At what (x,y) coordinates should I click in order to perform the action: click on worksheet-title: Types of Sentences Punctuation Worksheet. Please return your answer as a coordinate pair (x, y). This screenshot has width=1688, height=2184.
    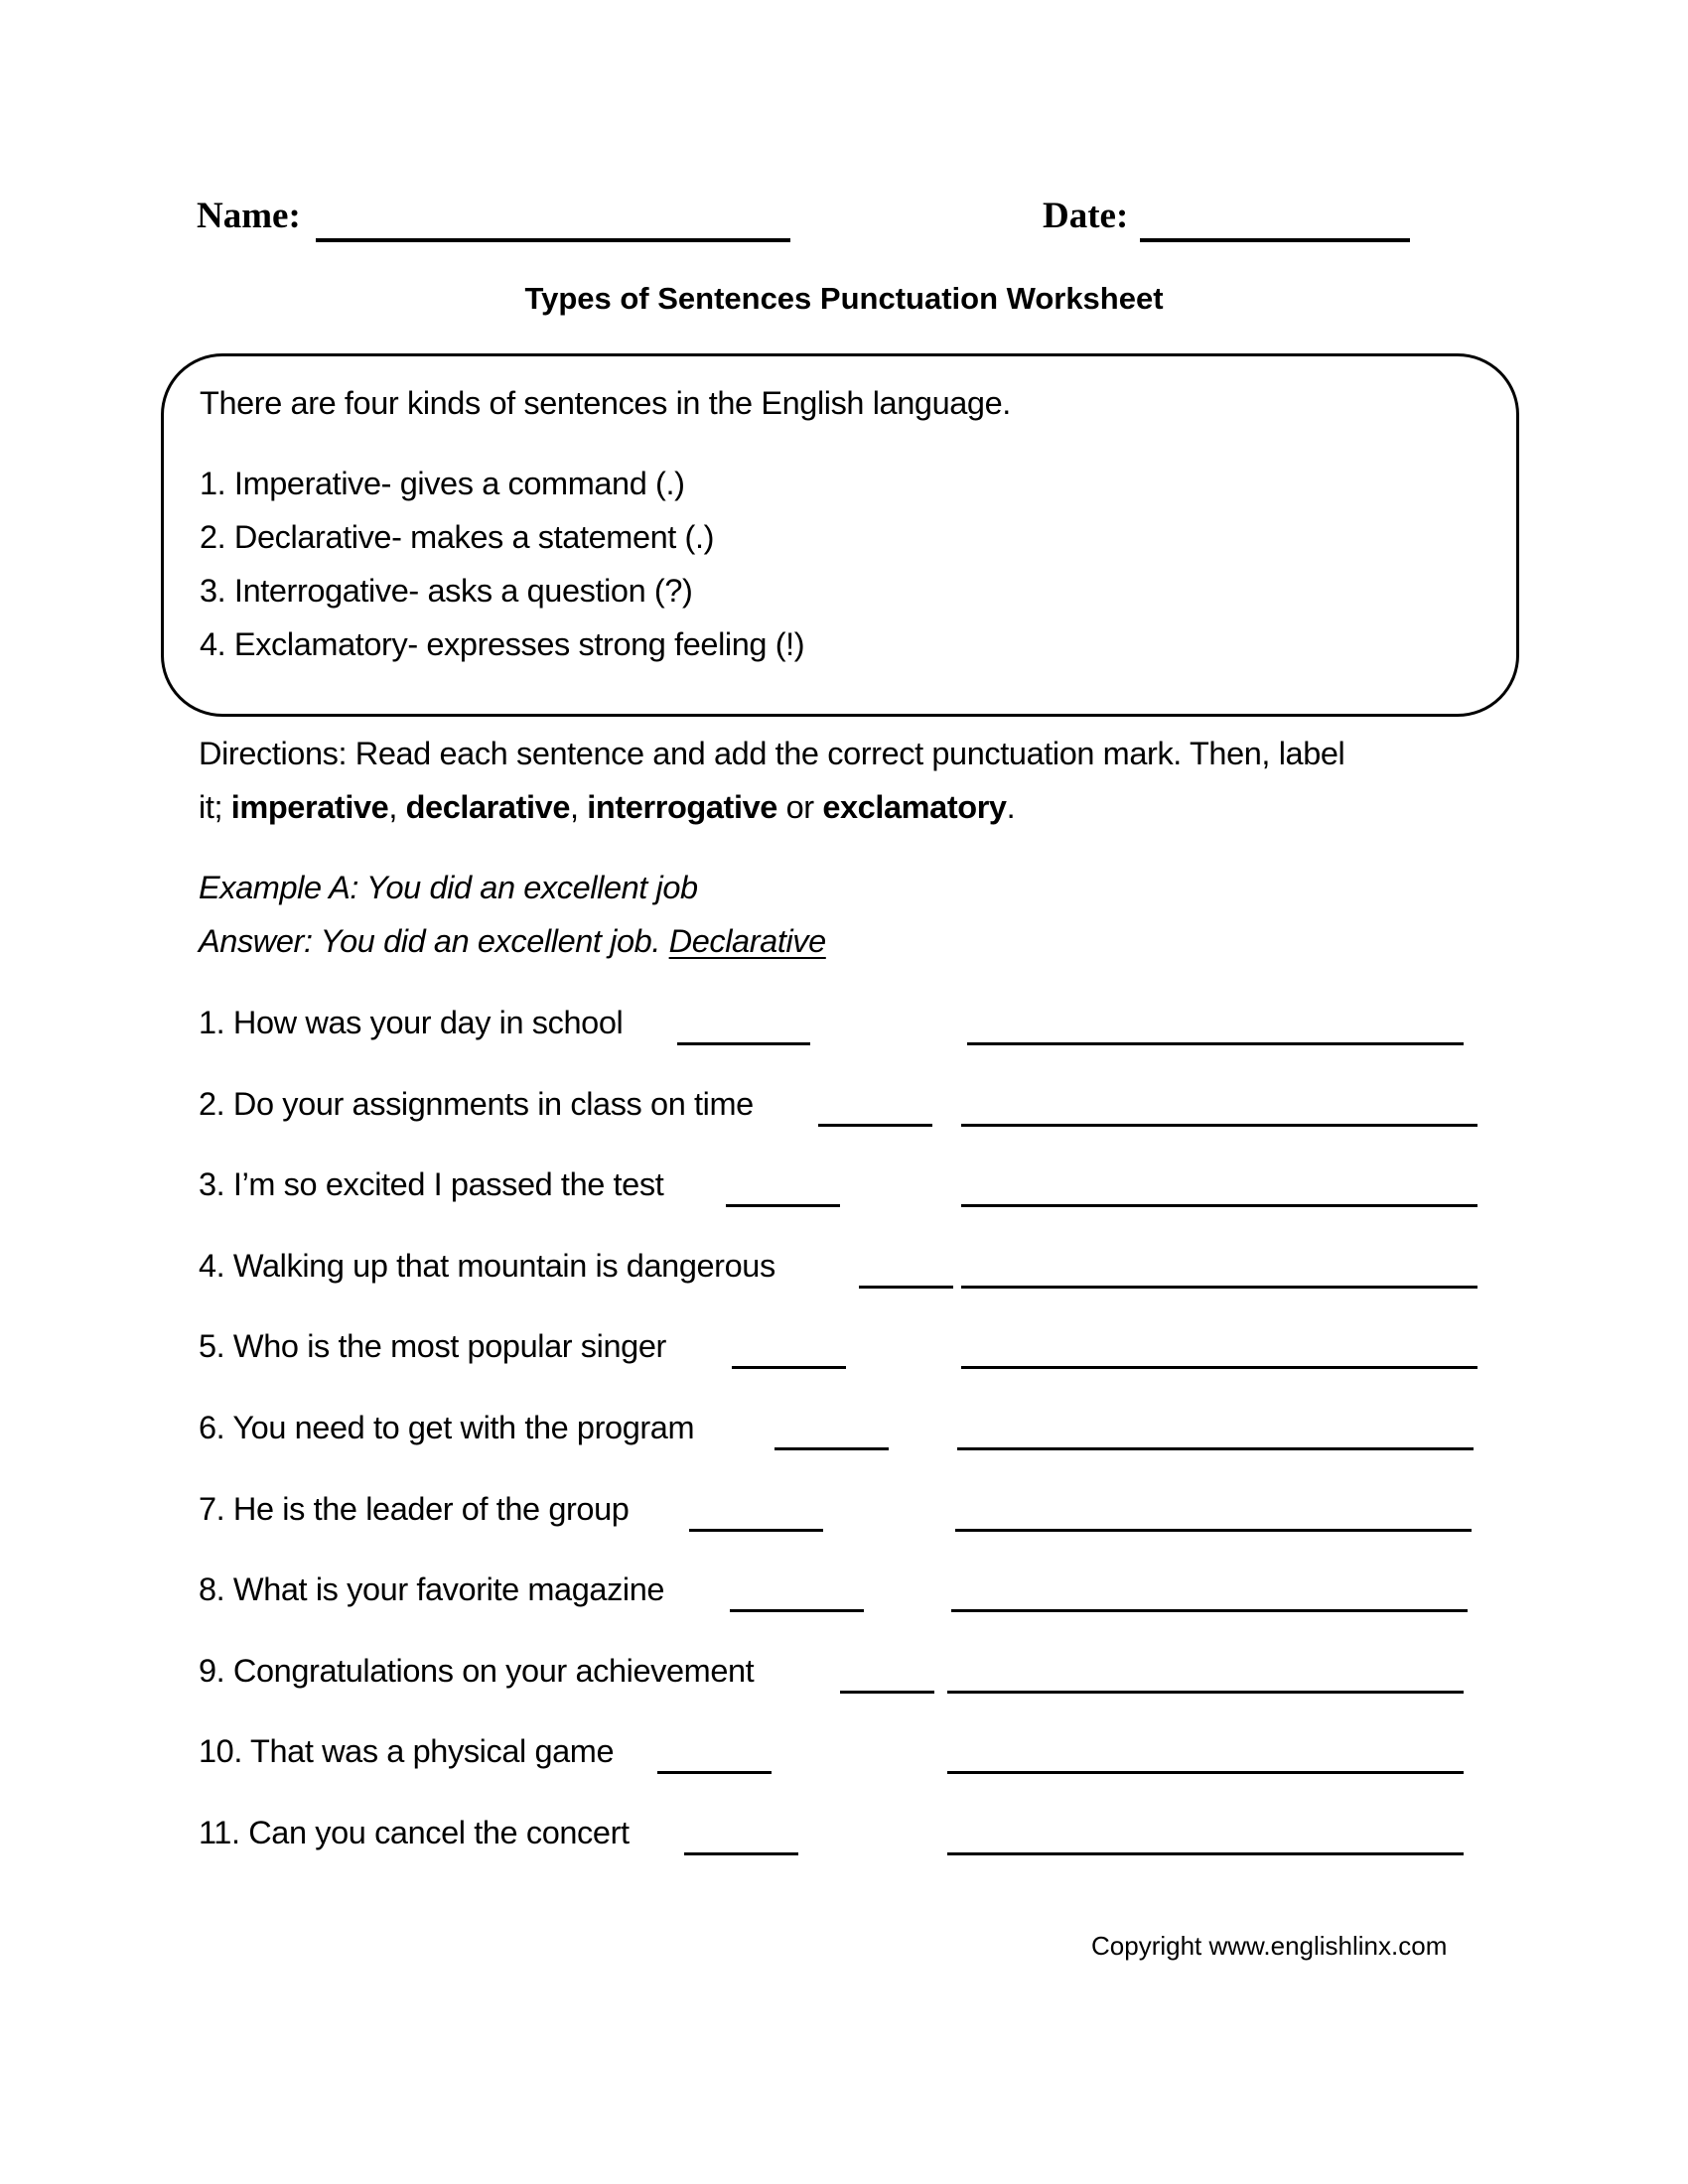
    Looking at the image, I should click on (844, 298).